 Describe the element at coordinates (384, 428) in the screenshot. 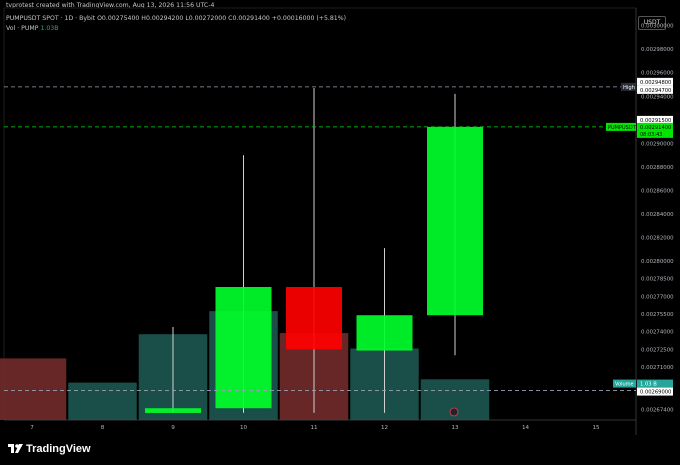

I see `x-tick-label: 12` at that location.